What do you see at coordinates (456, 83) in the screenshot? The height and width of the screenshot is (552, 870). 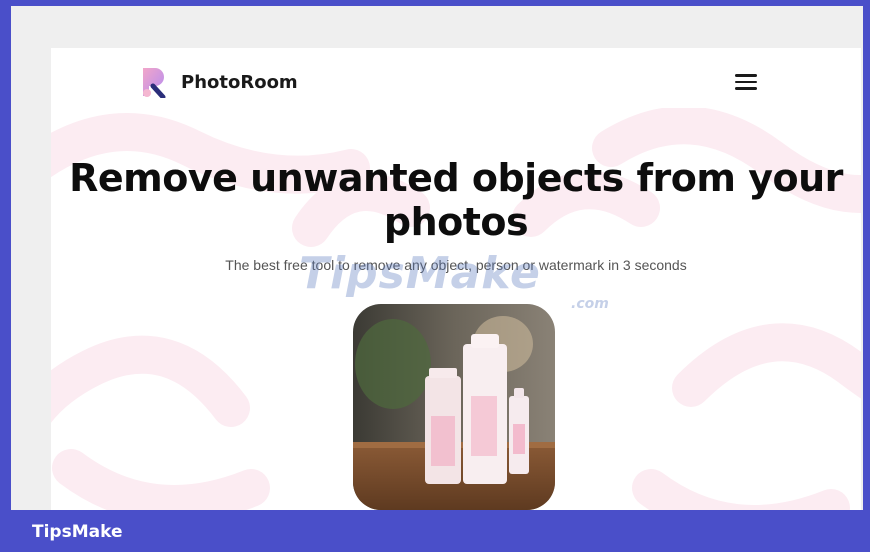 I see `top-navigation: PhotoRoom` at bounding box center [456, 83].